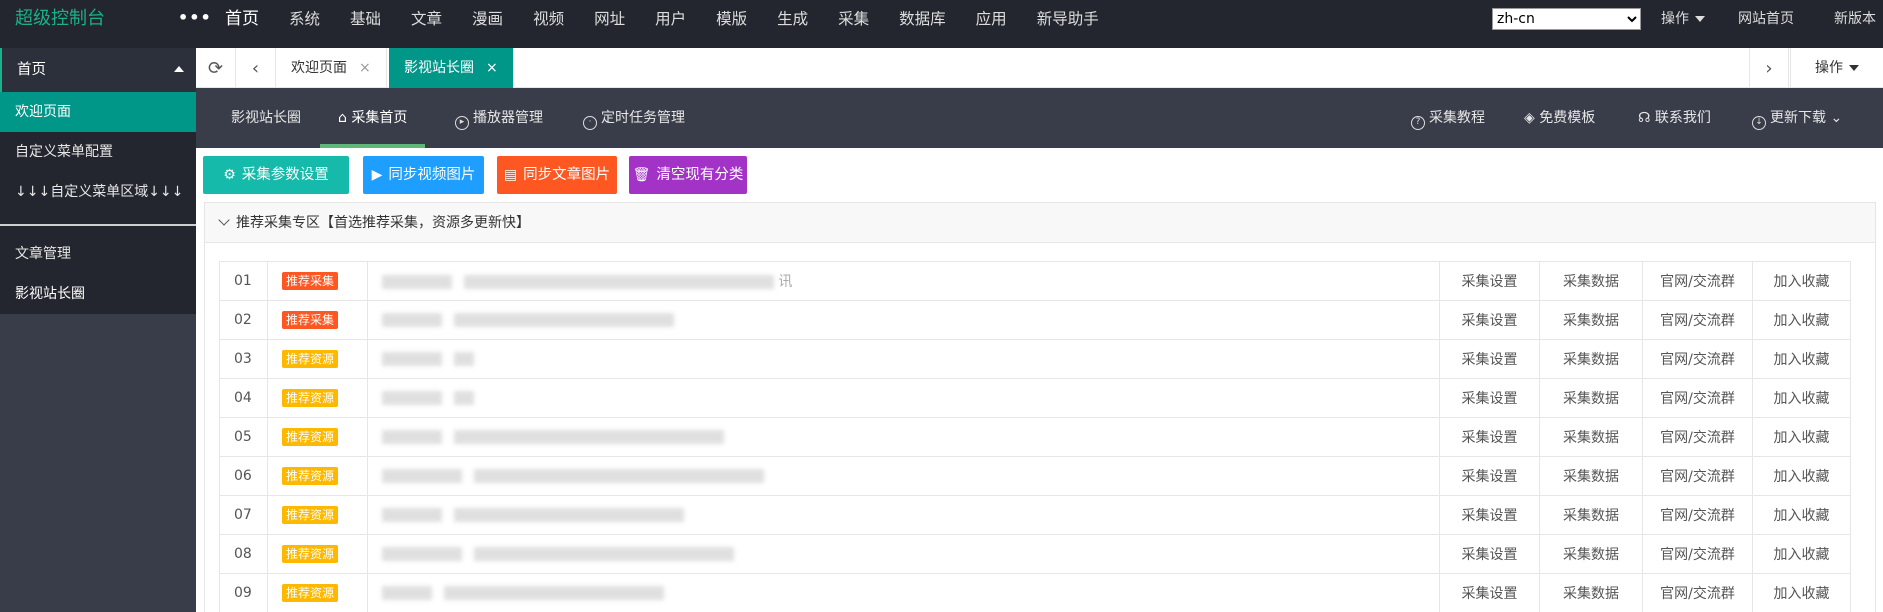 Image resolution: width=1883 pixels, height=612 pixels. What do you see at coordinates (276, 175) in the screenshot?
I see `collect-settings-button: ⚙ 采集参数设置` at bounding box center [276, 175].